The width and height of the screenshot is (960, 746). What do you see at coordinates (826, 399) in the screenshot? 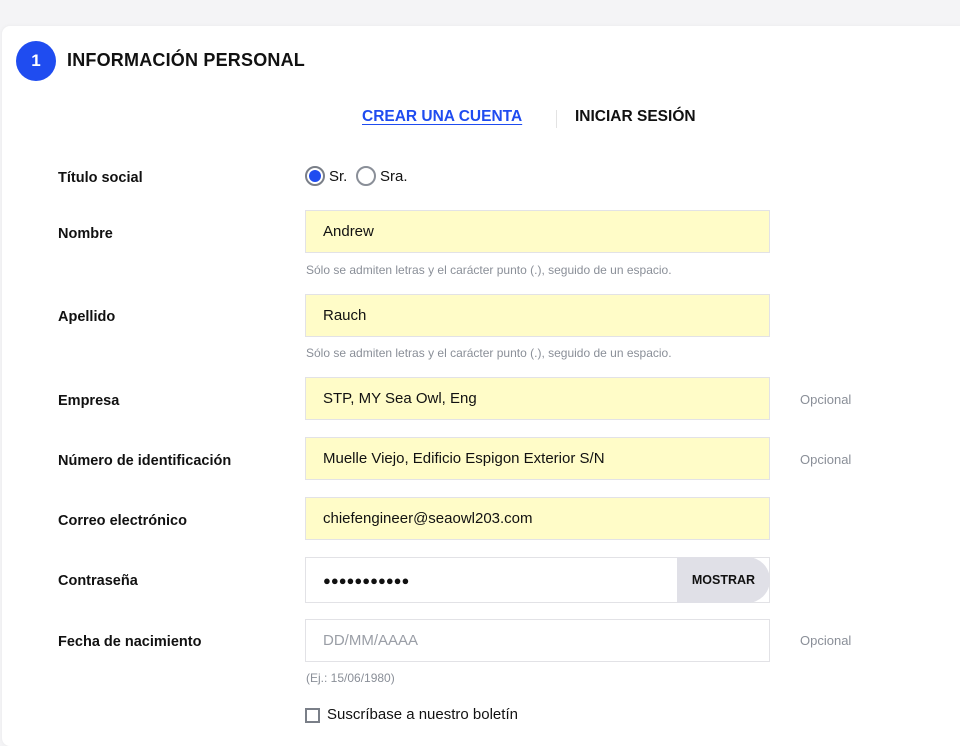
I see `company-optional: Opcional` at bounding box center [826, 399].